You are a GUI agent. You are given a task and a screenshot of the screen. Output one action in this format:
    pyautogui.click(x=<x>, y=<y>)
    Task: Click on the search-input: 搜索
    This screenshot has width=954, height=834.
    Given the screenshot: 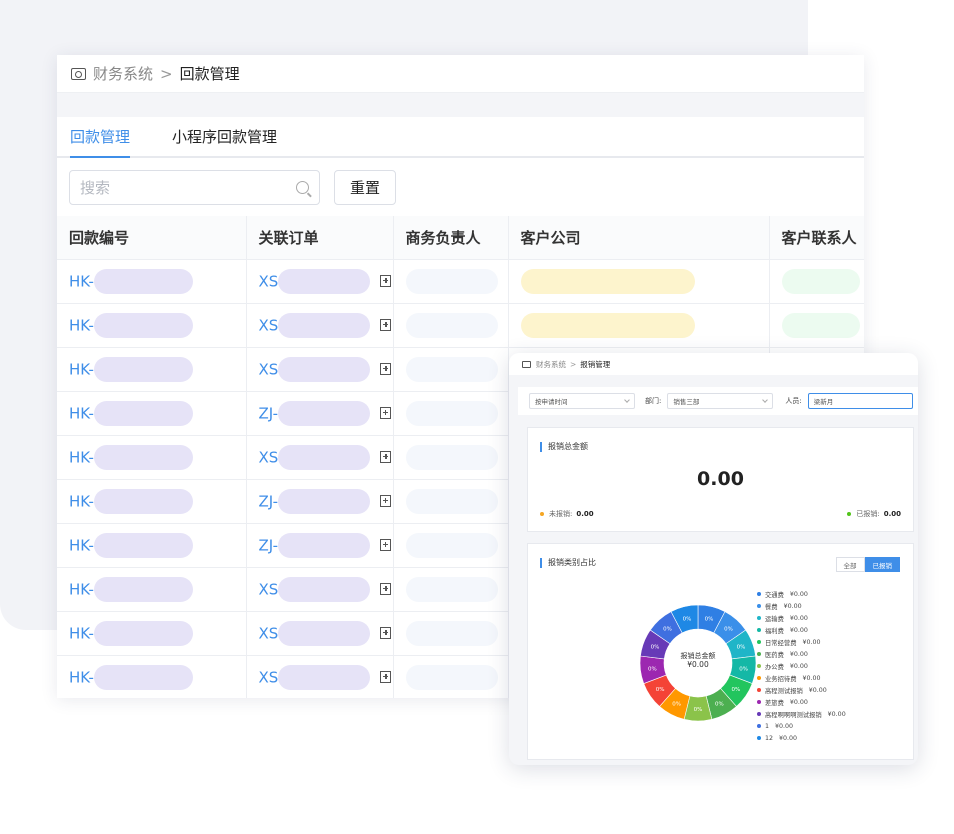 What is the action you would take?
    pyautogui.click(x=194, y=187)
    